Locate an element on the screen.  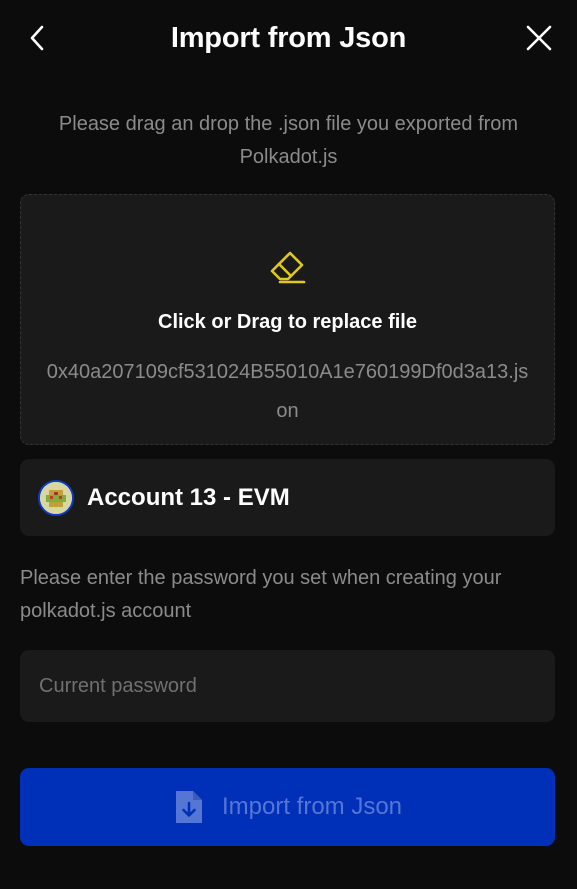
import-from-json-button: Import from Json is located at coordinates (287, 807).